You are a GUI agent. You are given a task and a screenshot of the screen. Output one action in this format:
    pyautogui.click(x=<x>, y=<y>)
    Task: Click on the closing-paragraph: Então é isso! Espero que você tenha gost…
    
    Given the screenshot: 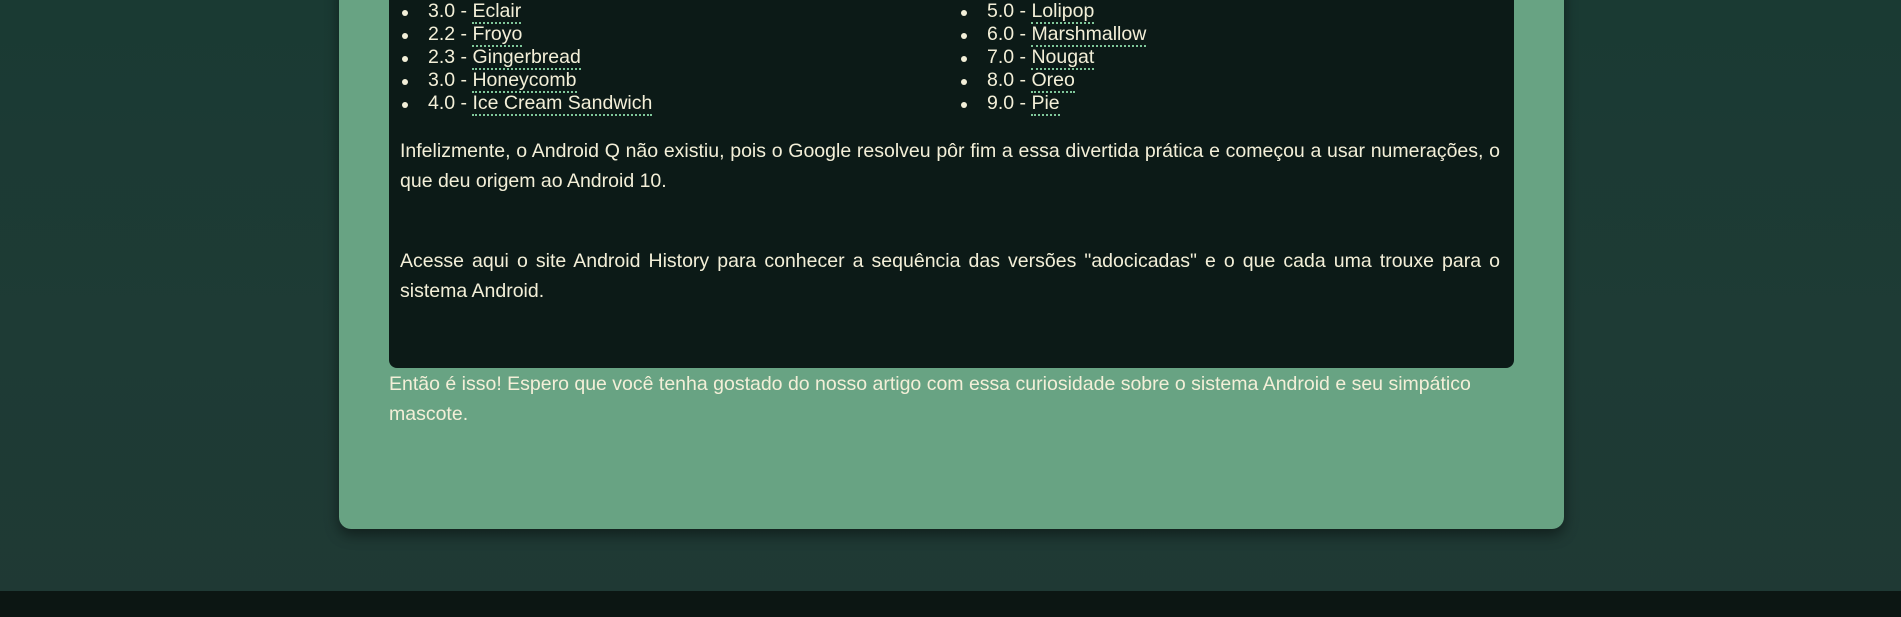 What is the action you would take?
    pyautogui.click(x=930, y=399)
    